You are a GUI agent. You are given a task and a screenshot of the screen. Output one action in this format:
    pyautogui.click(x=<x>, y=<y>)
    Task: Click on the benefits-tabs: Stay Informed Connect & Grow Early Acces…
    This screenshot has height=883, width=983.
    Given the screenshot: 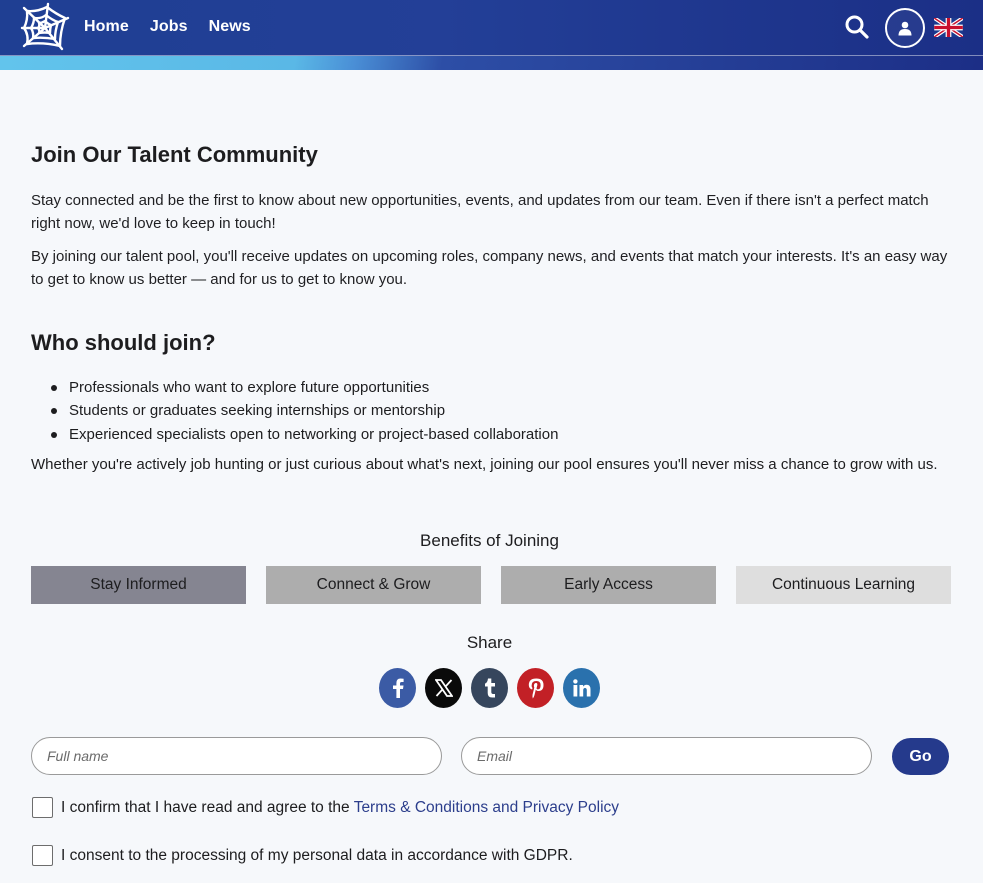 What is the action you would take?
    pyautogui.click(x=491, y=585)
    